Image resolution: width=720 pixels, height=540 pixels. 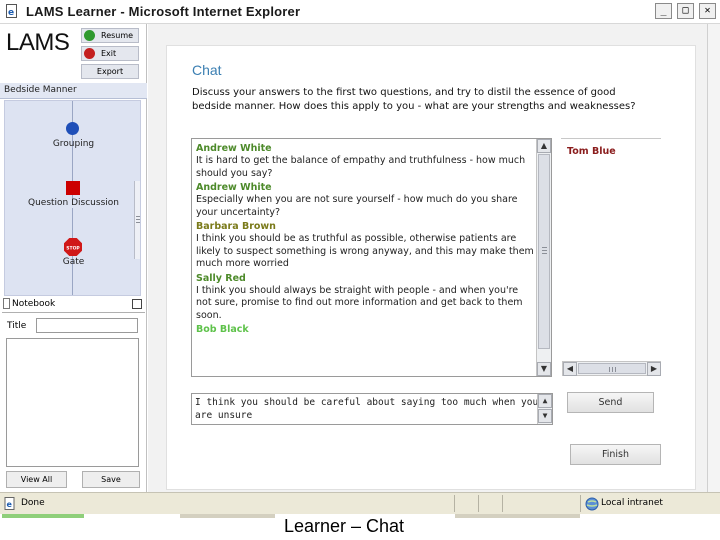 I want to click on message-author: Barbara Brown, so click(x=236, y=226).